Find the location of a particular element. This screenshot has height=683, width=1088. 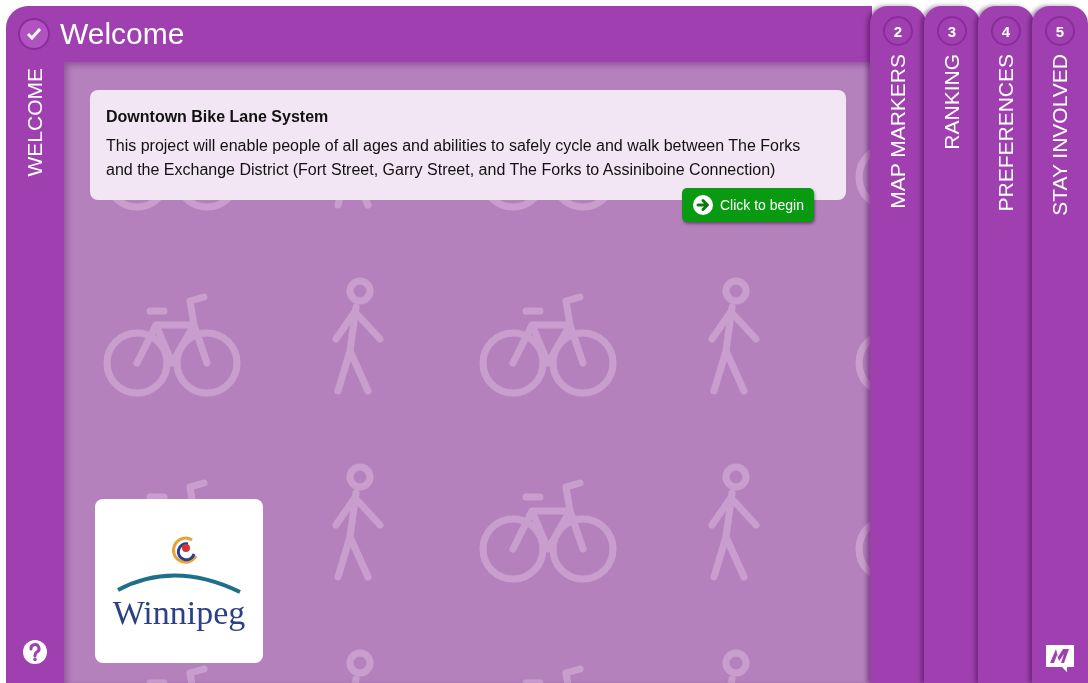

step-number: 4 is located at coordinates (1006, 31).